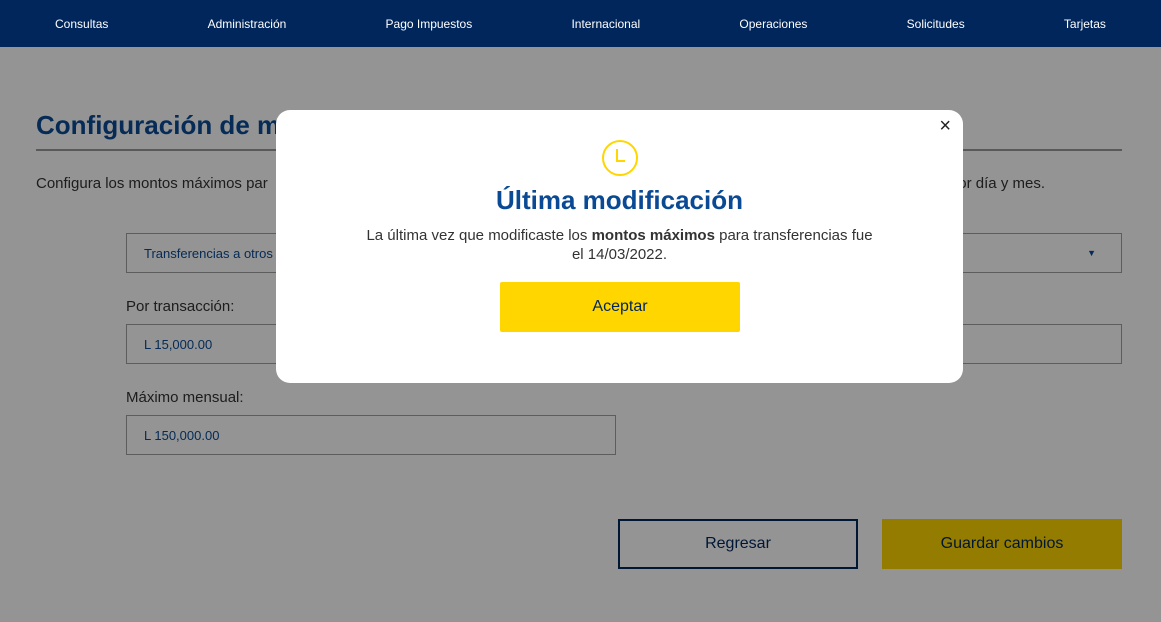 The image size is (1161, 622). I want to click on nav-item-consultas: Consultas, so click(81, 24).